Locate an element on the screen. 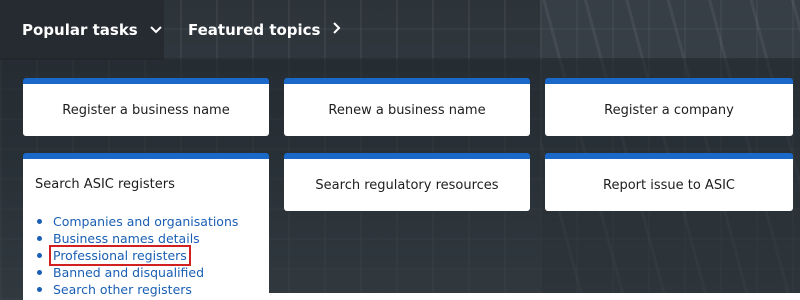 This screenshot has height=300, width=800. tab-popular-tasks: Popular tasks is located at coordinates (82, 30).